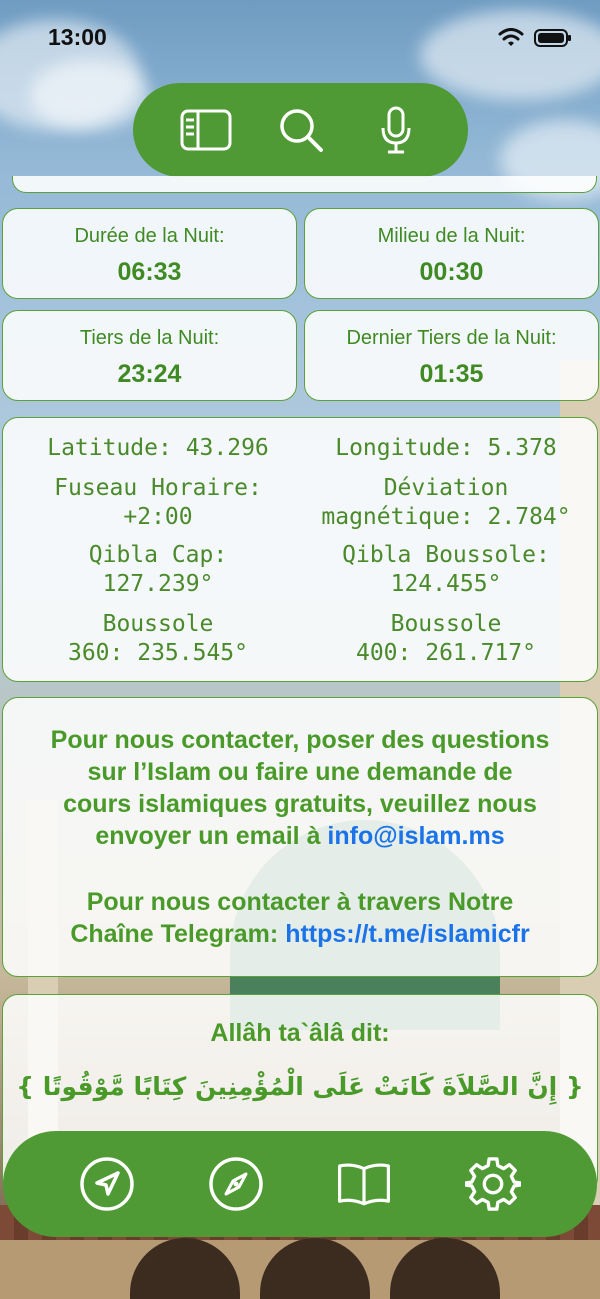 This screenshot has width=600, height=1299. What do you see at coordinates (451, 236) in the screenshot?
I see `night-middle-label: Milieu de la Nuit:` at bounding box center [451, 236].